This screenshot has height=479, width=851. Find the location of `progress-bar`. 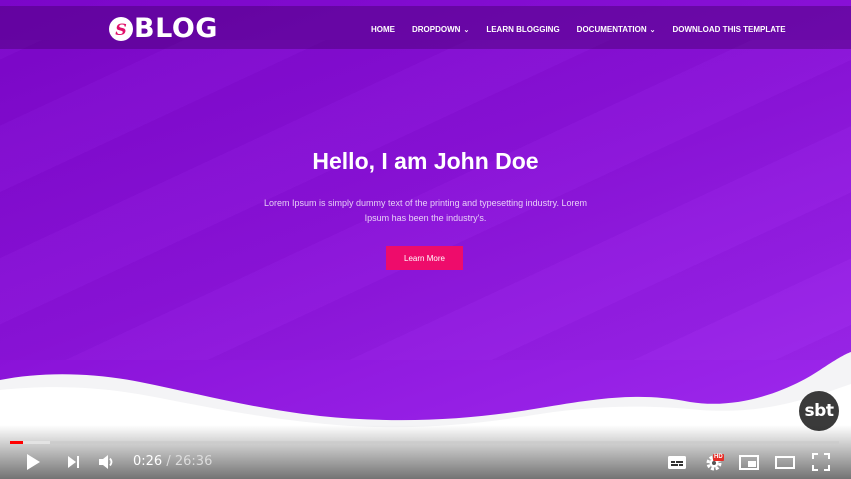

progress-bar is located at coordinates (424, 442).